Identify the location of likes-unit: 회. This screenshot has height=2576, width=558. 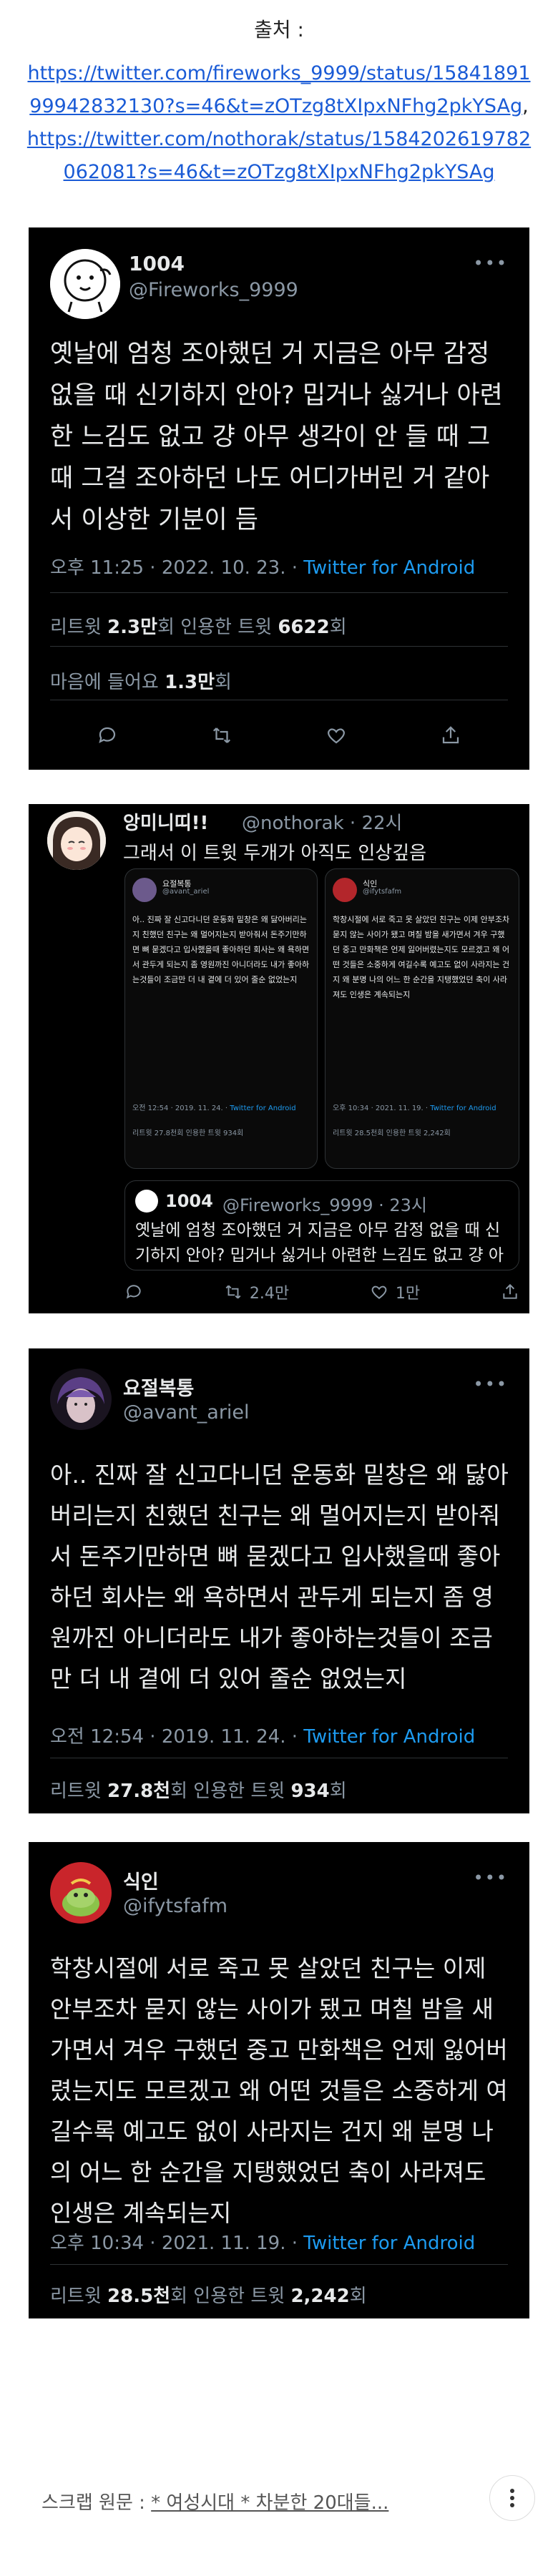
(224, 682).